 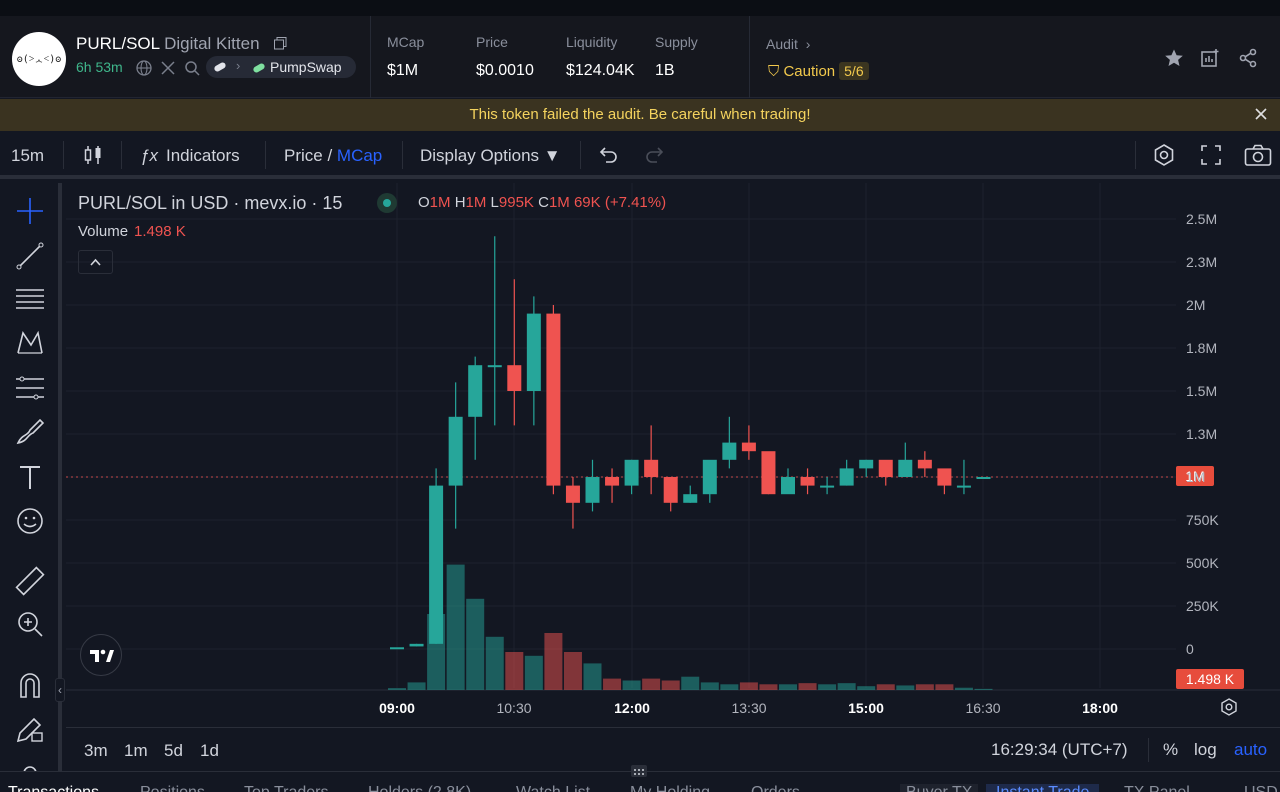 What do you see at coordinates (333, 156) in the screenshot?
I see `price-mcap-toggle: Price / MCap` at bounding box center [333, 156].